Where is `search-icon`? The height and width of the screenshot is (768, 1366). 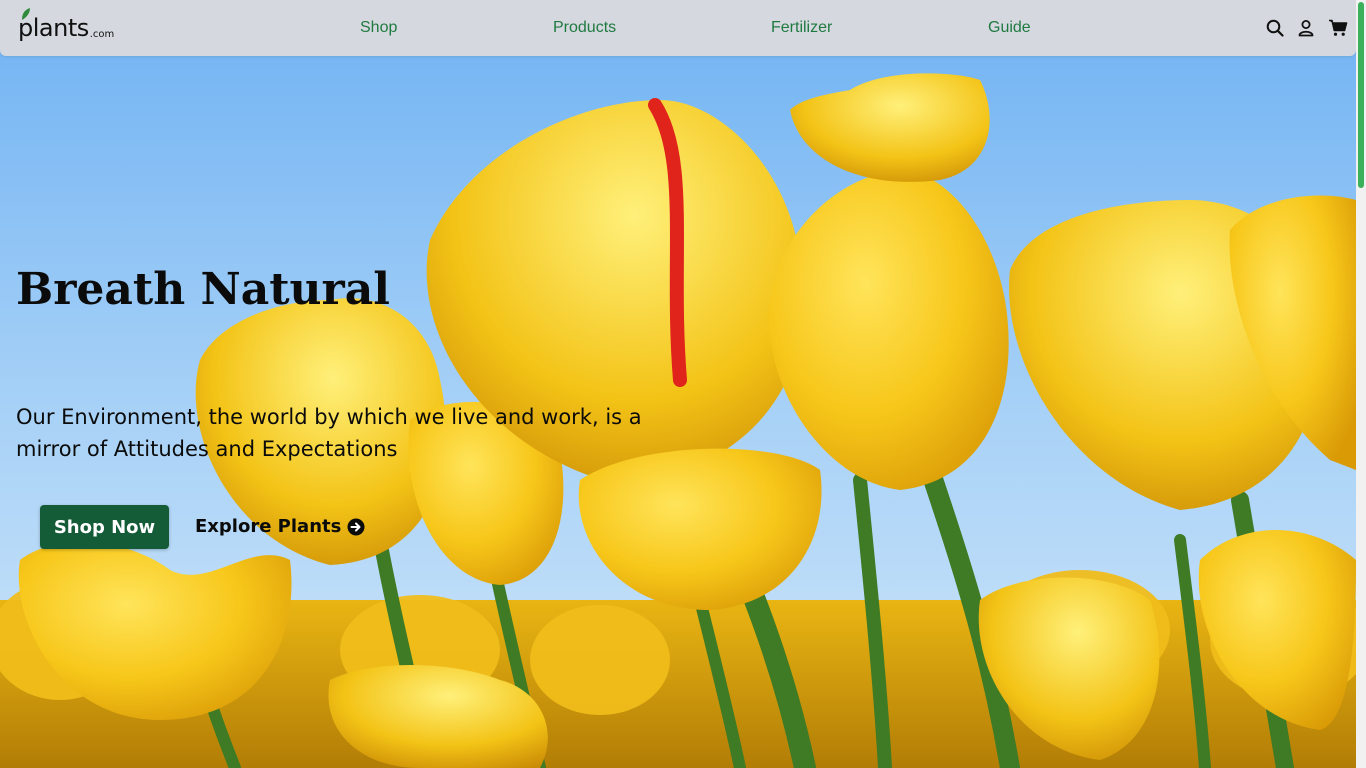 search-icon is located at coordinates (1275, 28).